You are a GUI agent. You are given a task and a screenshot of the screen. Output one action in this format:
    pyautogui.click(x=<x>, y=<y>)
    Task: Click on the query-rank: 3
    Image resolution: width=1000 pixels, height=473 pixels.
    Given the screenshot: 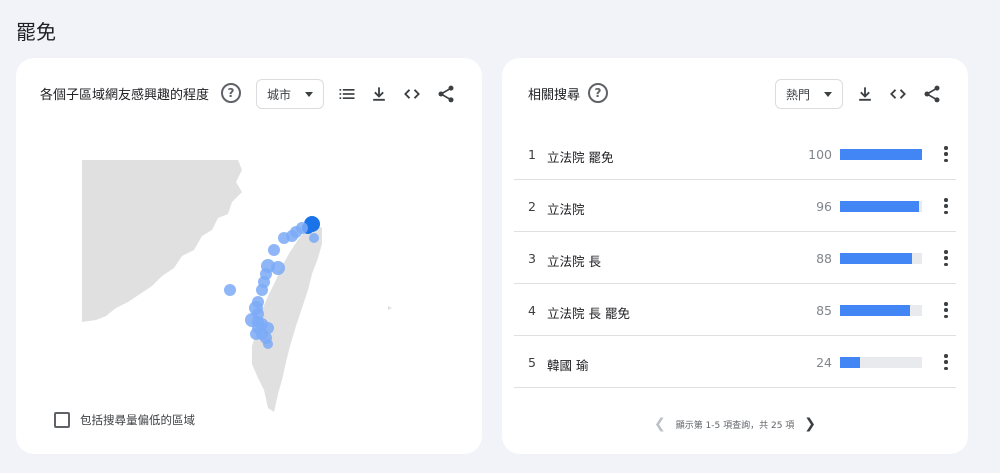 What is the action you would take?
    pyautogui.click(x=532, y=258)
    